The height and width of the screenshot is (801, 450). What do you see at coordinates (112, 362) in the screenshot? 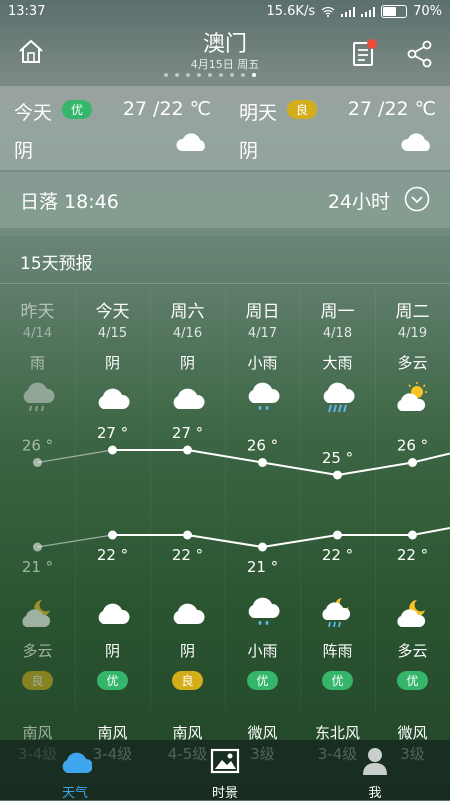
I see `day-condition: 阴` at bounding box center [112, 362].